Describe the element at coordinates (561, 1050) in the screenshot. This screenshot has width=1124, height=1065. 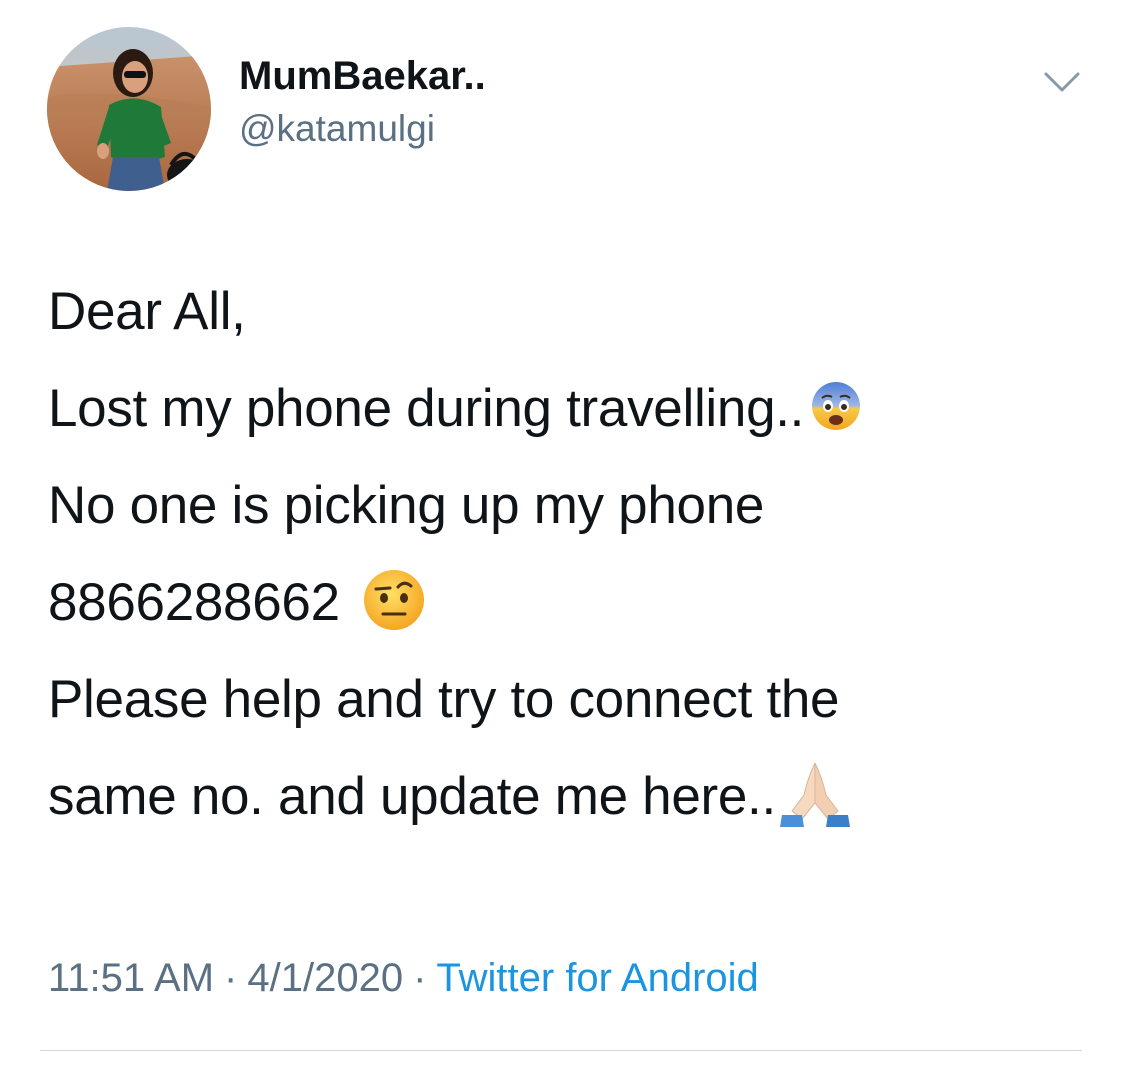
I see `divider` at that location.